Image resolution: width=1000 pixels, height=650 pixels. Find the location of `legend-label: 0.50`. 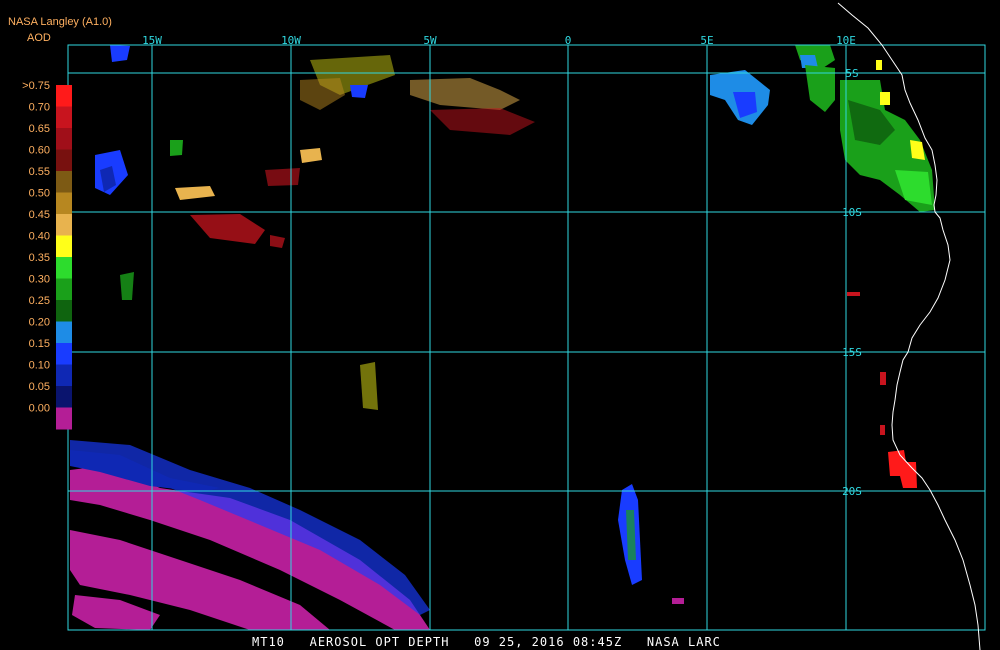

legend-label: 0.50 is located at coordinates (39, 194).